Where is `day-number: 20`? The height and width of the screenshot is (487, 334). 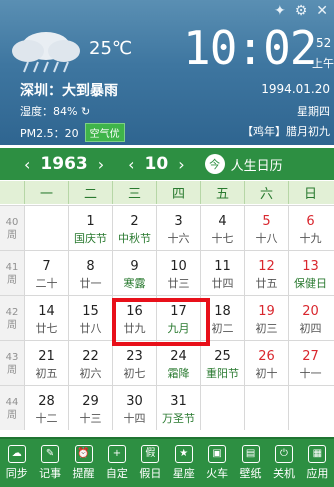 day-number: 20 is located at coordinates (310, 311).